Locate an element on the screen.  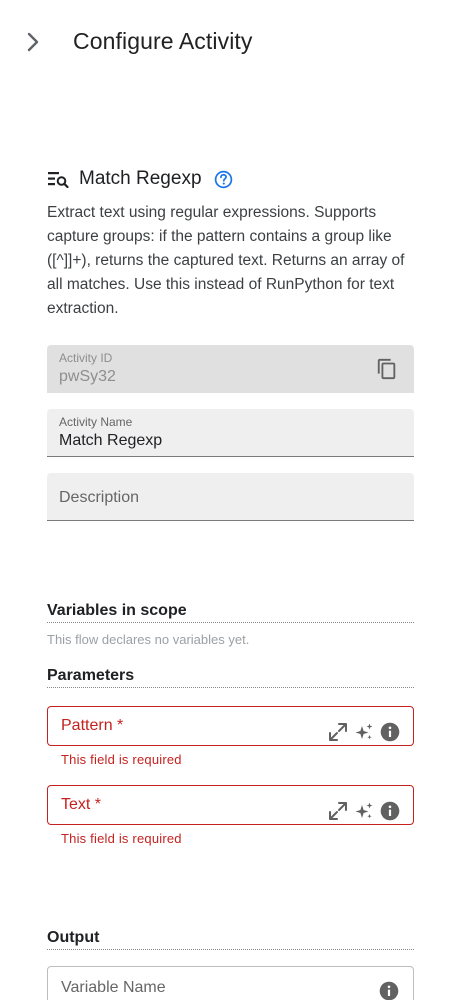
output-heading: Output is located at coordinates (230, 939).